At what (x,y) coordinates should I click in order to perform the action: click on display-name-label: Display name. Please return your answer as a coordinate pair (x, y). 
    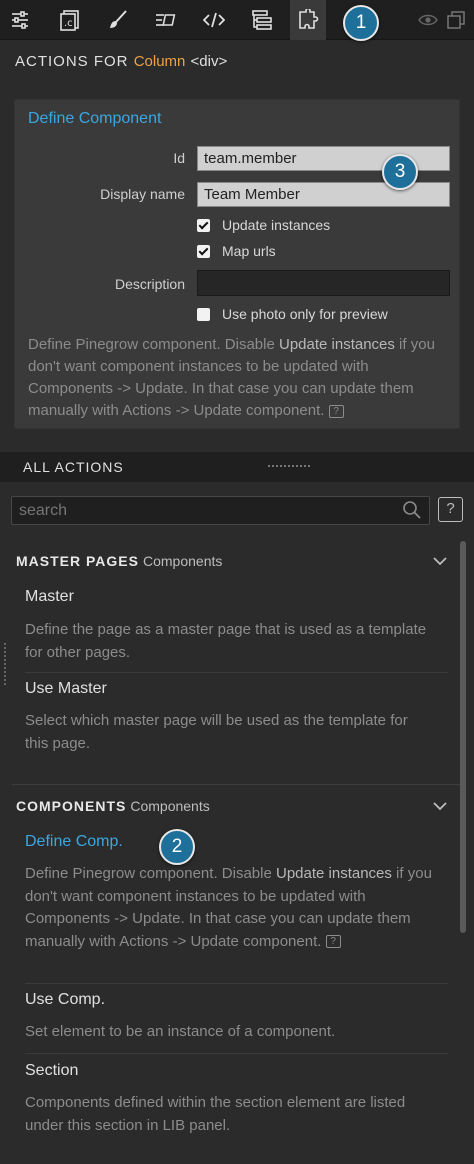
    Looking at the image, I should click on (142, 194).